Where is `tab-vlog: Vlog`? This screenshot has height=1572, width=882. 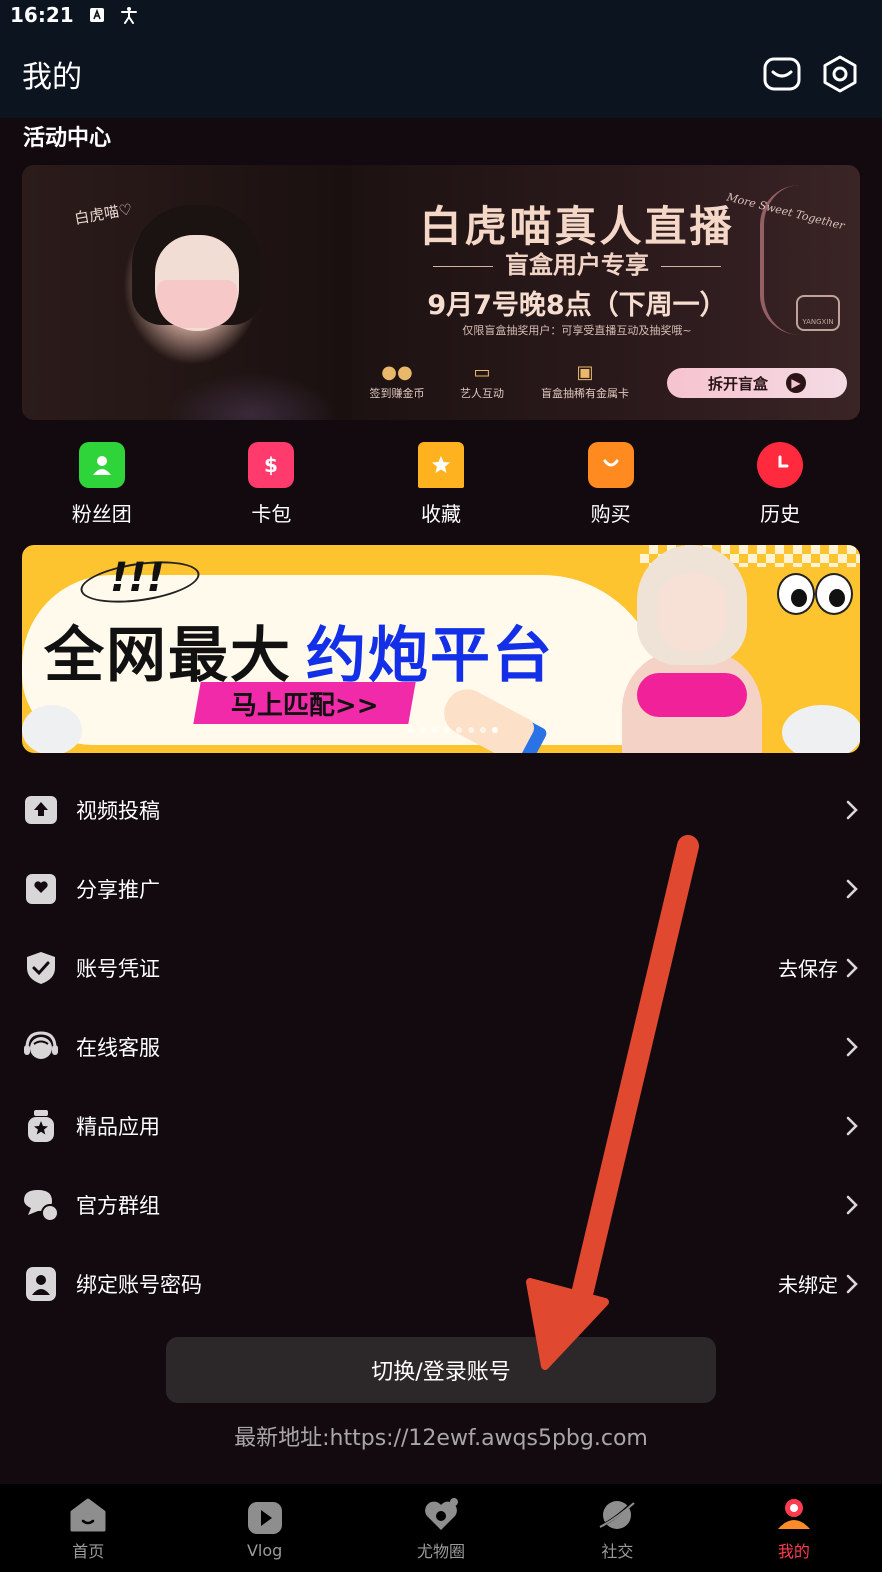
tab-vlog: Vlog is located at coordinates (264, 1528).